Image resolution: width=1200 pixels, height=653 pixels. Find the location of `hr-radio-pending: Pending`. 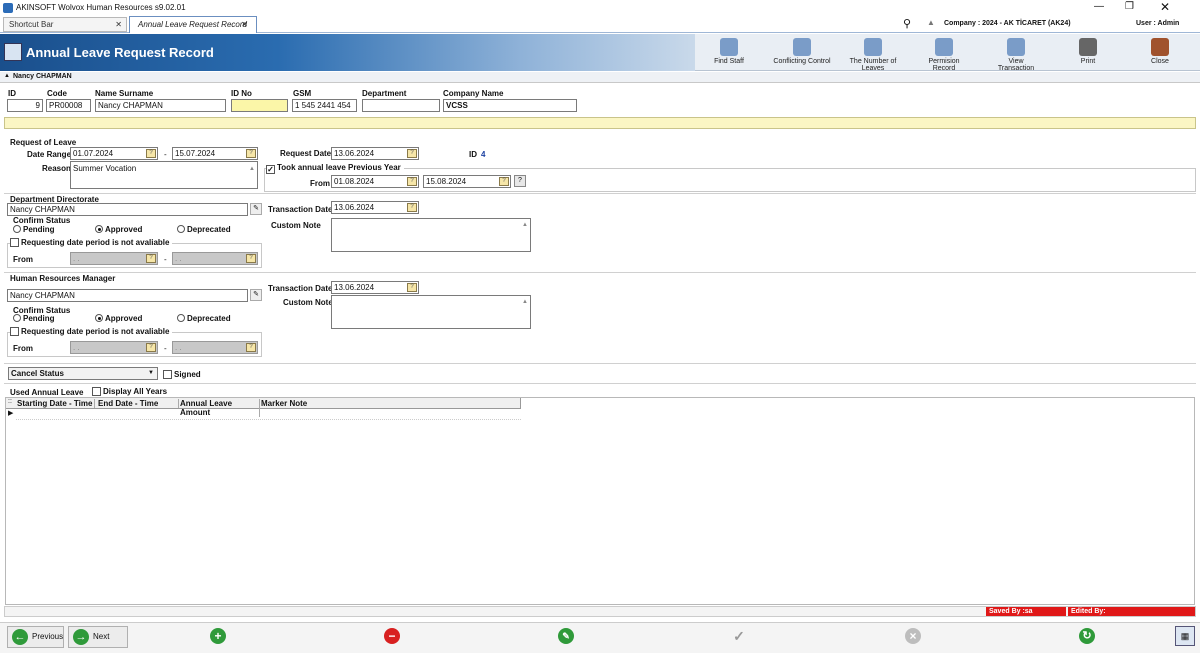

hr-radio-pending: Pending is located at coordinates (34, 318).